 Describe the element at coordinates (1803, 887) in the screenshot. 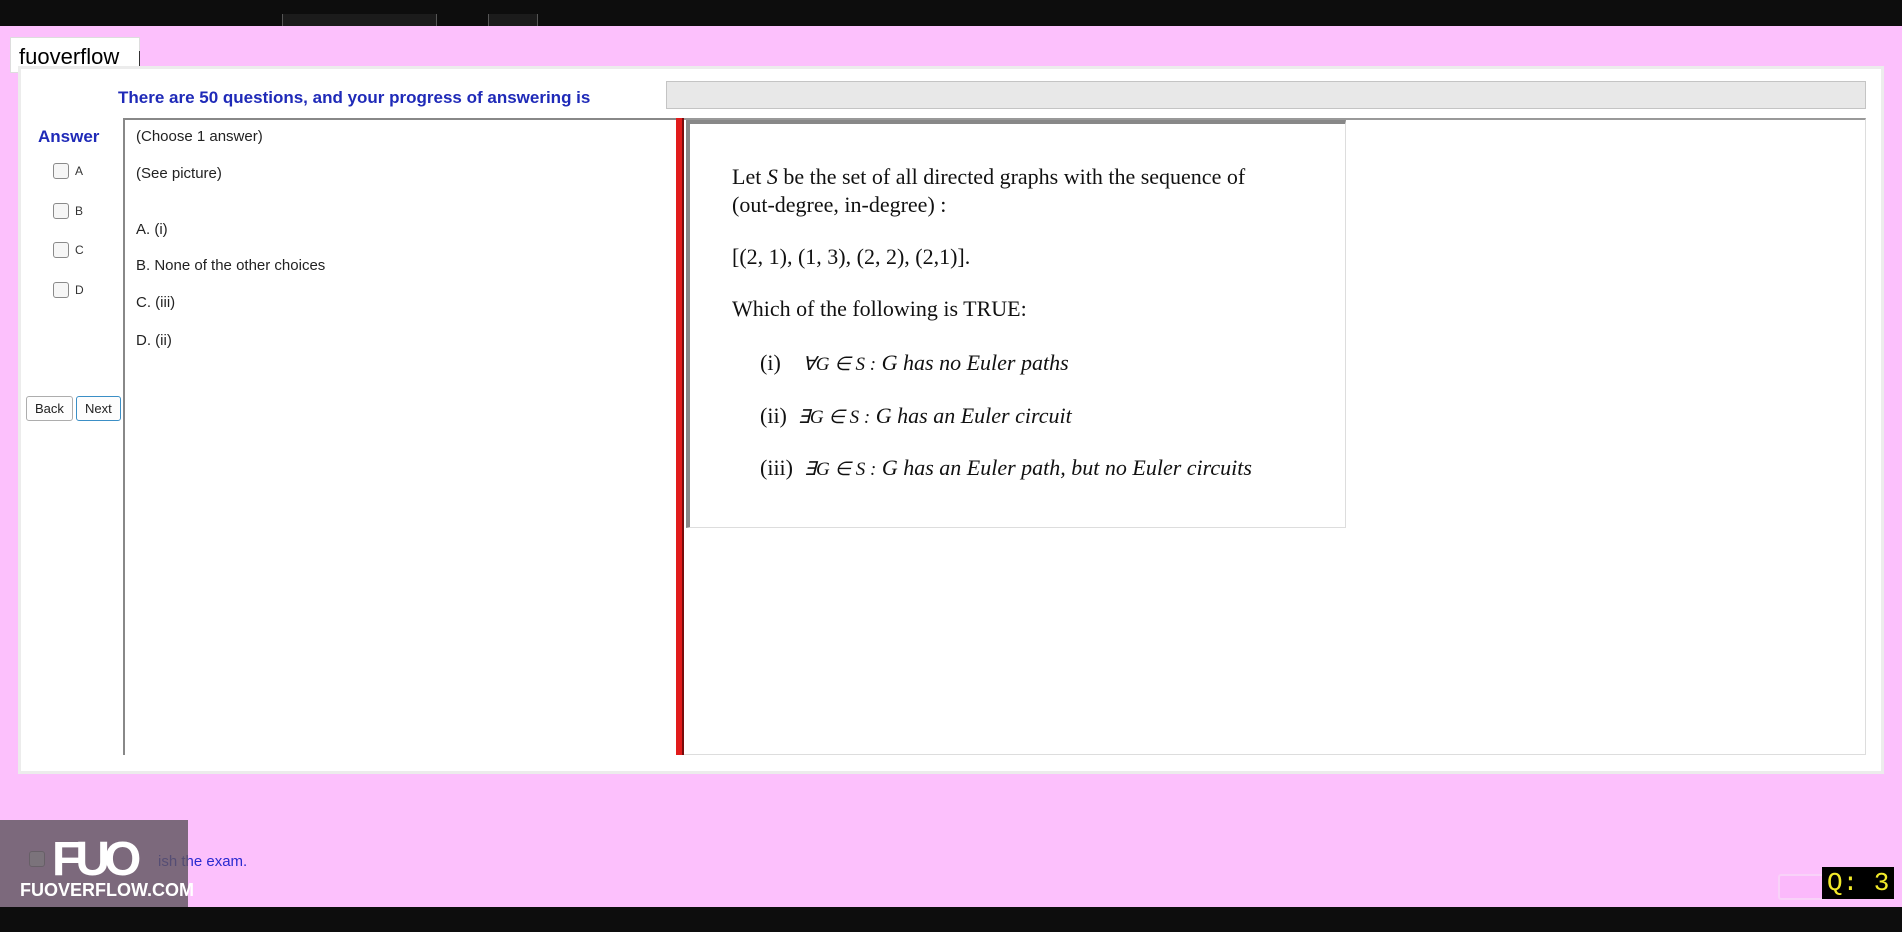

I see `question-counter-frame` at that location.